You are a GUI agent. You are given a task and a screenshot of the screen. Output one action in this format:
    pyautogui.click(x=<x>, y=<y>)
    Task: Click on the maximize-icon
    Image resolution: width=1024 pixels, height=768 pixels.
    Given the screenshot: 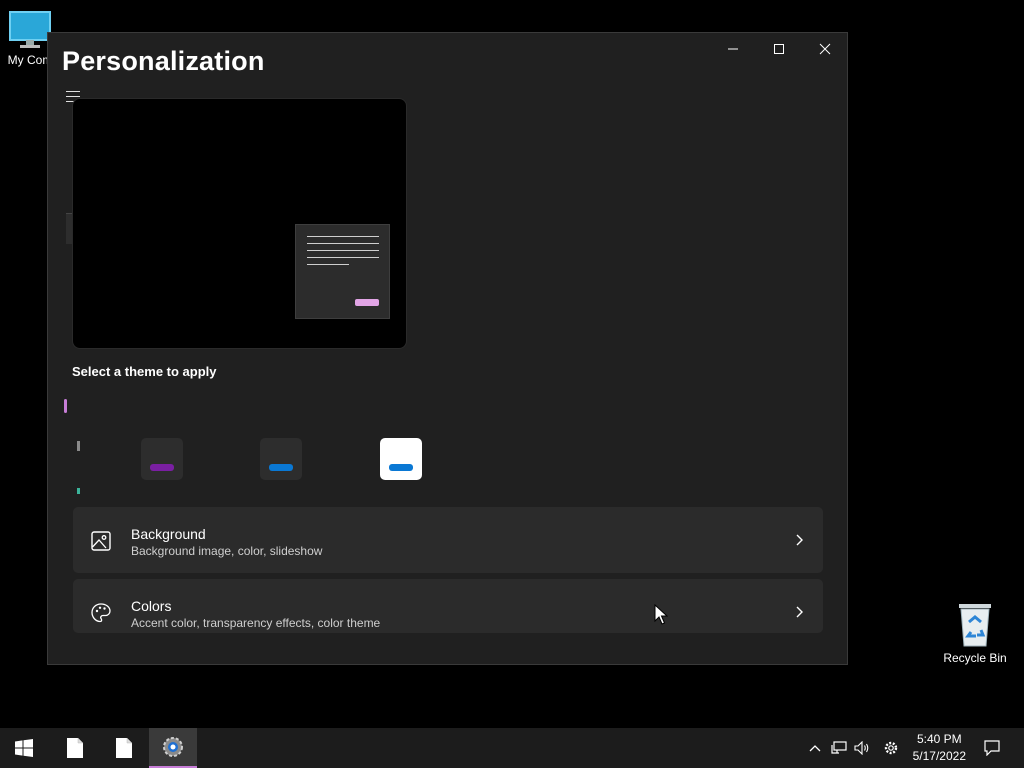 What is the action you would take?
    pyautogui.click(x=779, y=49)
    